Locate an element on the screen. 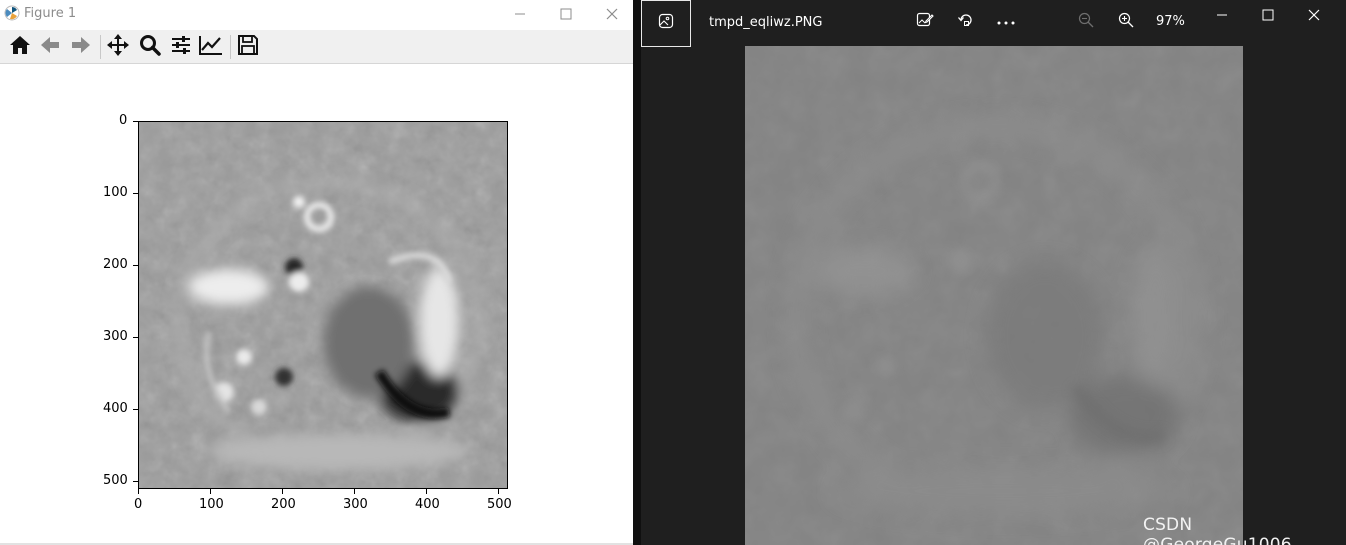 The image size is (1346, 545). home-icon is located at coordinates (20, 47).